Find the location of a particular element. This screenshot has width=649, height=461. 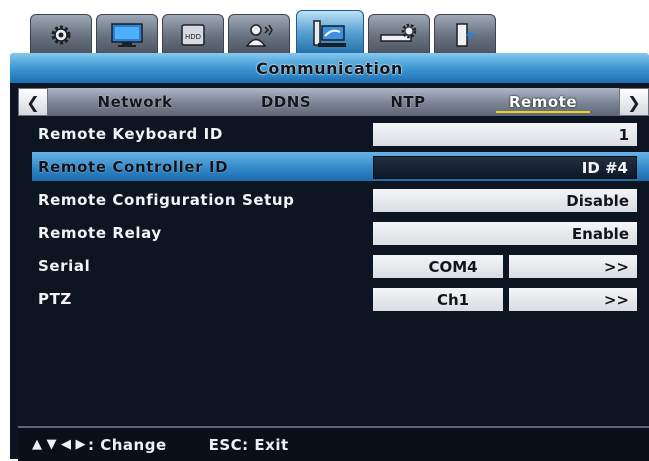

setting-row-ptz: PTZ Ch1 >> is located at coordinates (333, 298).